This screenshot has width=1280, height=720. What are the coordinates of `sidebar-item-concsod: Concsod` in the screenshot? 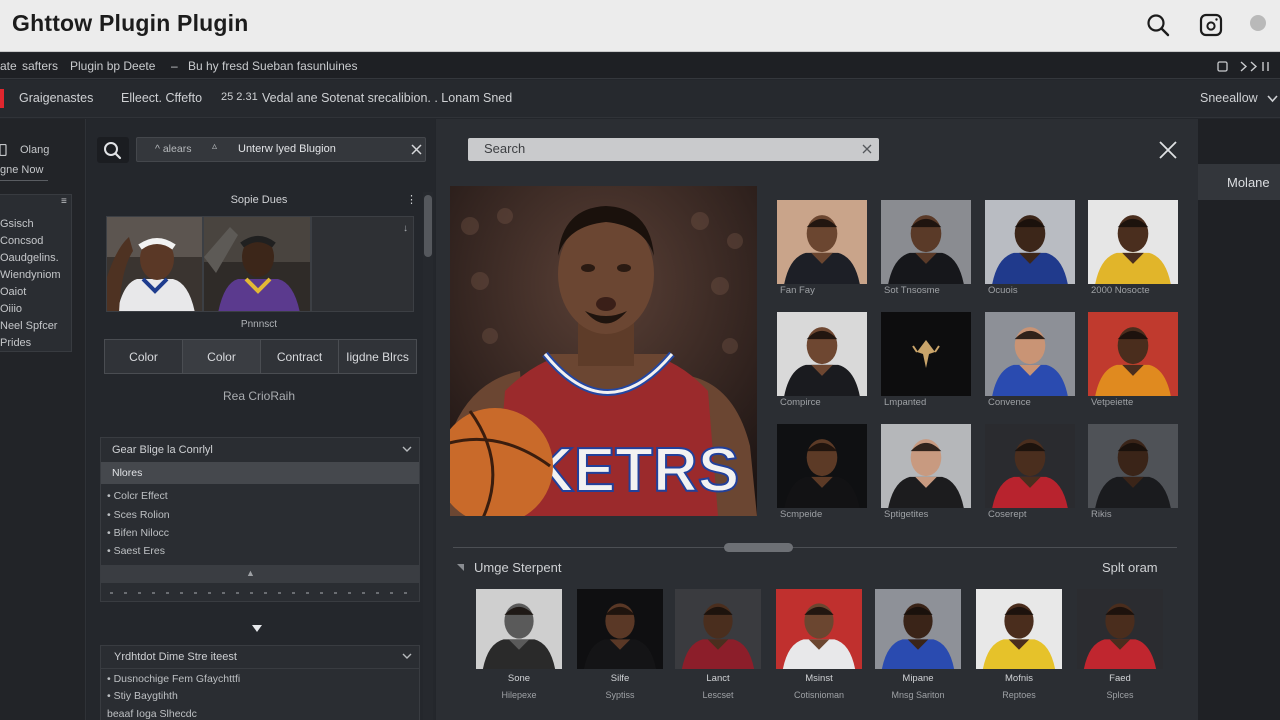 It's located at (21, 241).